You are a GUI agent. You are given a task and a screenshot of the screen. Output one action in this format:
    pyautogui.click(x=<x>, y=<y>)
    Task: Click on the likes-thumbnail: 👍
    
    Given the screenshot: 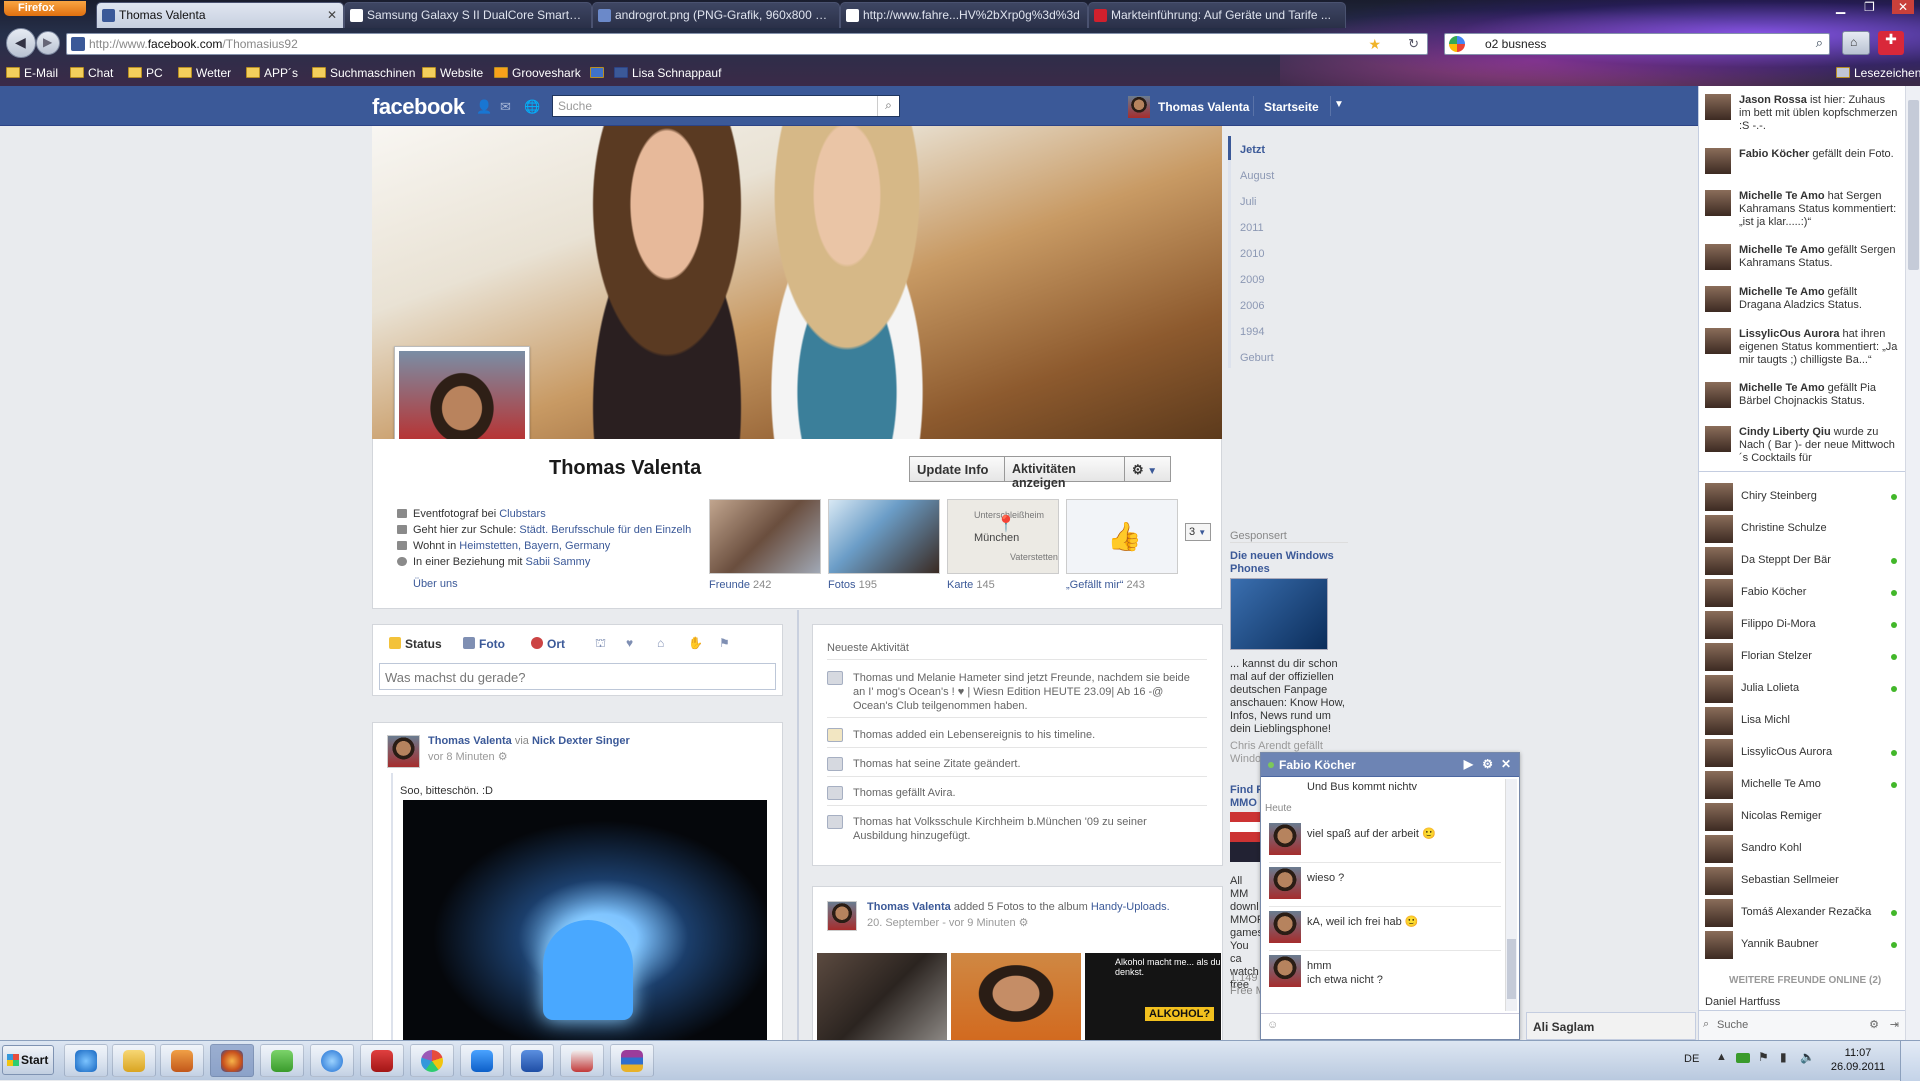 What is the action you would take?
    pyautogui.click(x=1122, y=536)
    